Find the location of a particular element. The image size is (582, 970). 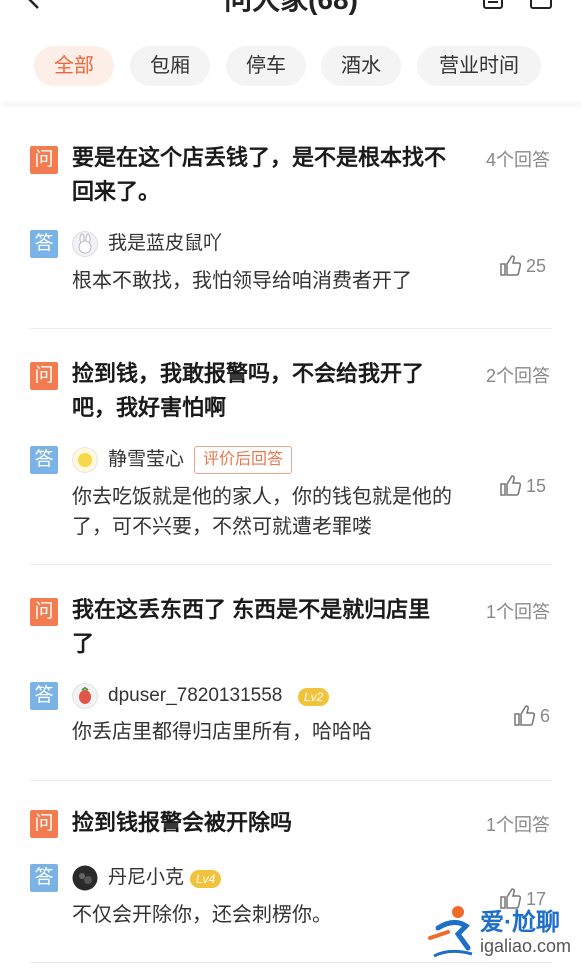

watermark: 爱·尬聊 igaliao.com is located at coordinates (503, 933).